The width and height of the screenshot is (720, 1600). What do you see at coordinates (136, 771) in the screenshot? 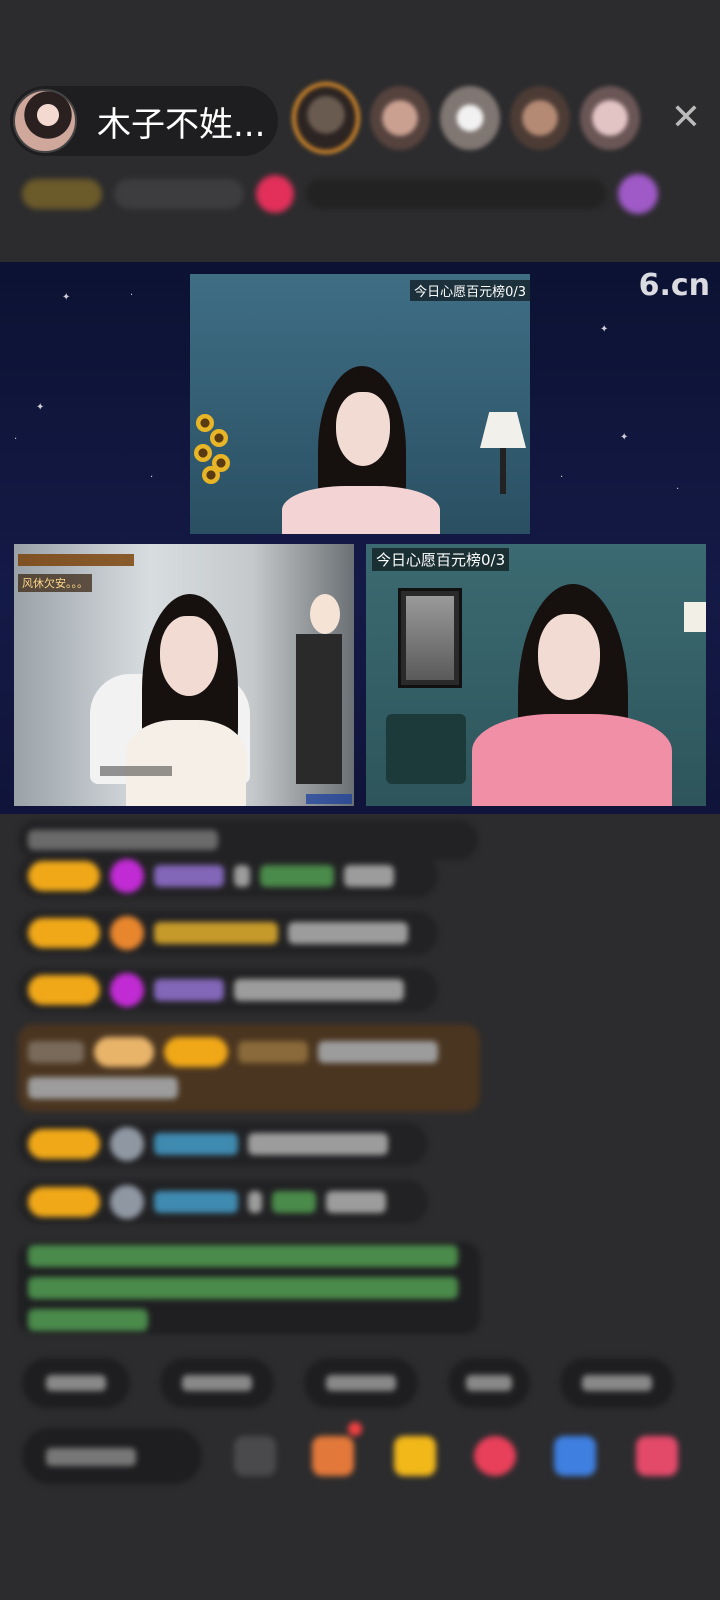
I see `cam-caption` at bounding box center [136, 771].